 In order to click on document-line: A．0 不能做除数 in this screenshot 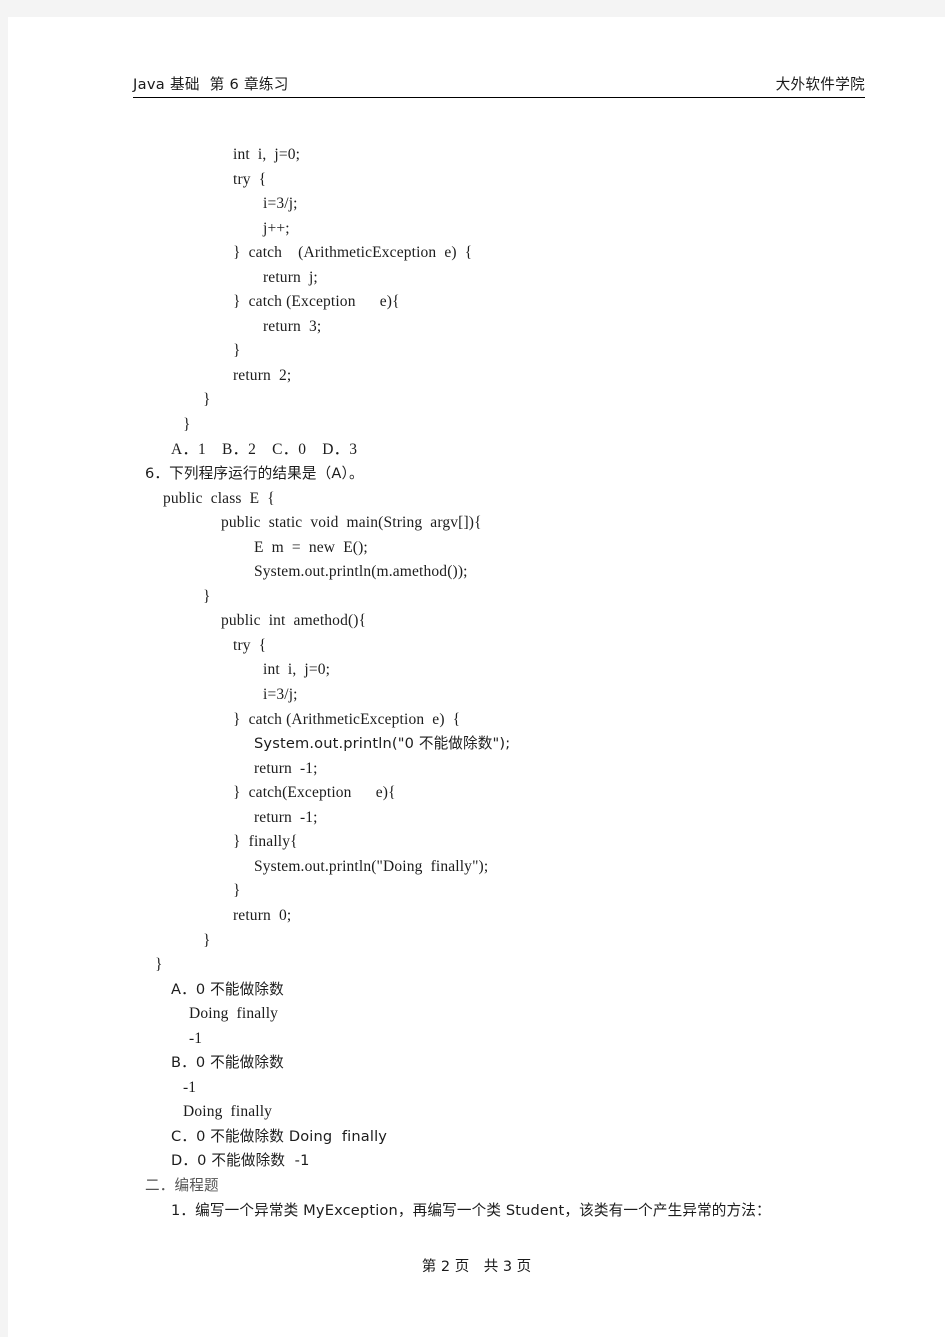, I will do `click(227, 989)`.